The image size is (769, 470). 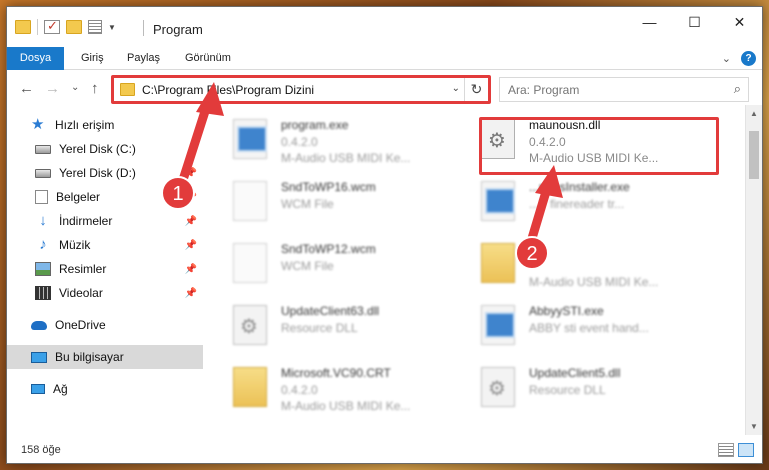 What do you see at coordinates (649, 22) in the screenshot?
I see `minimize-button: —` at bounding box center [649, 22].